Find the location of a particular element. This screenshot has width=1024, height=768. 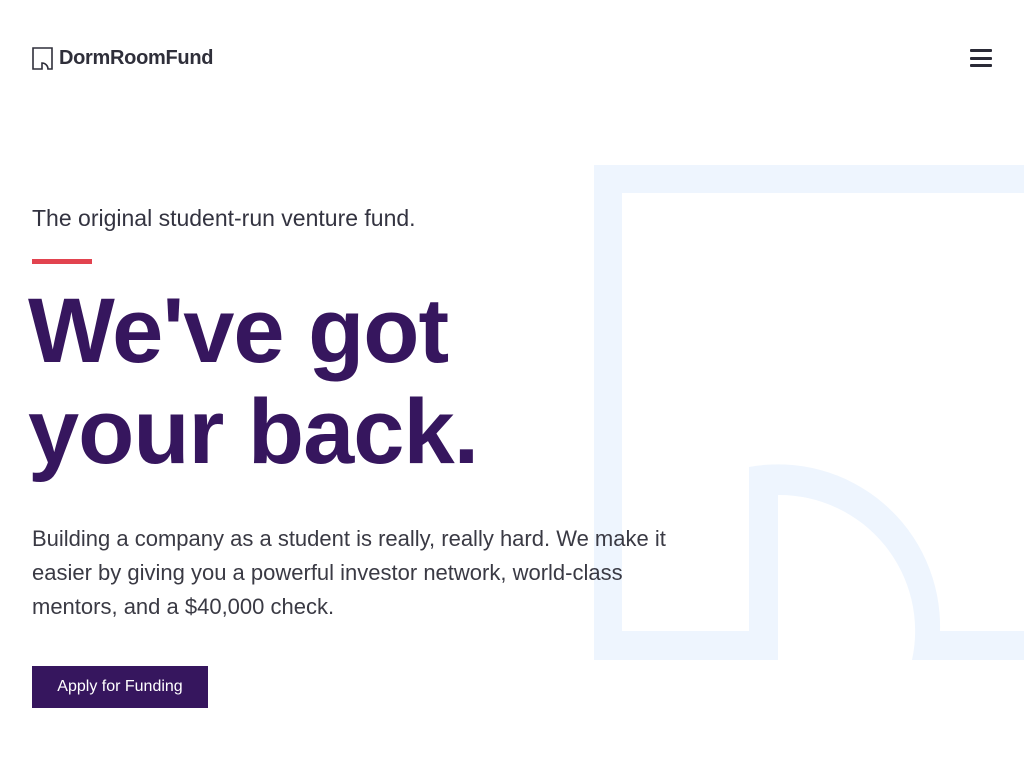

hamburger-menu-icon is located at coordinates (981, 58).